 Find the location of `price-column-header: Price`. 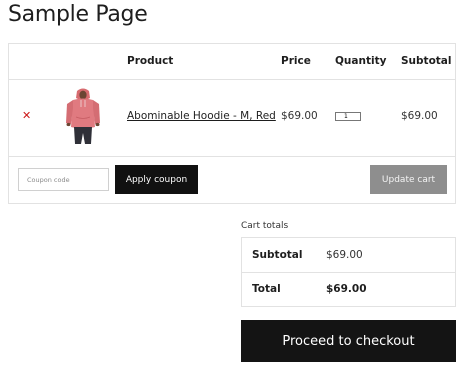

price-column-header: Price is located at coordinates (296, 61).